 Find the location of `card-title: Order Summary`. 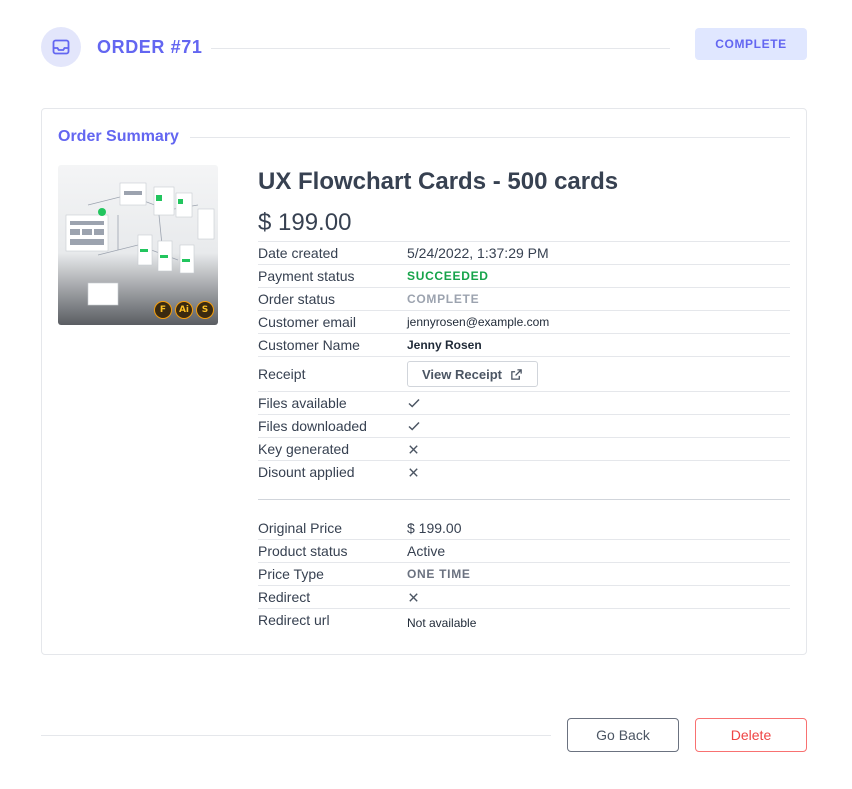

card-title: Order Summary is located at coordinates (118, 136).